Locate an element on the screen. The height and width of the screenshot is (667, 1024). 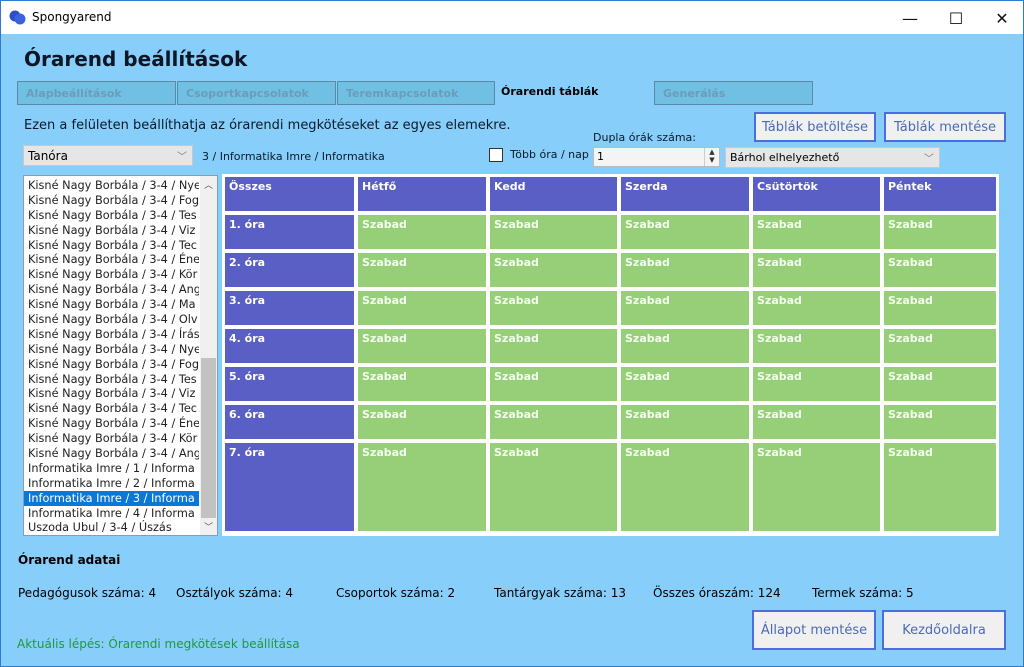
tab-teremkapcsolatok: Teremkapcsolatok is located at coordinates (416, 93).